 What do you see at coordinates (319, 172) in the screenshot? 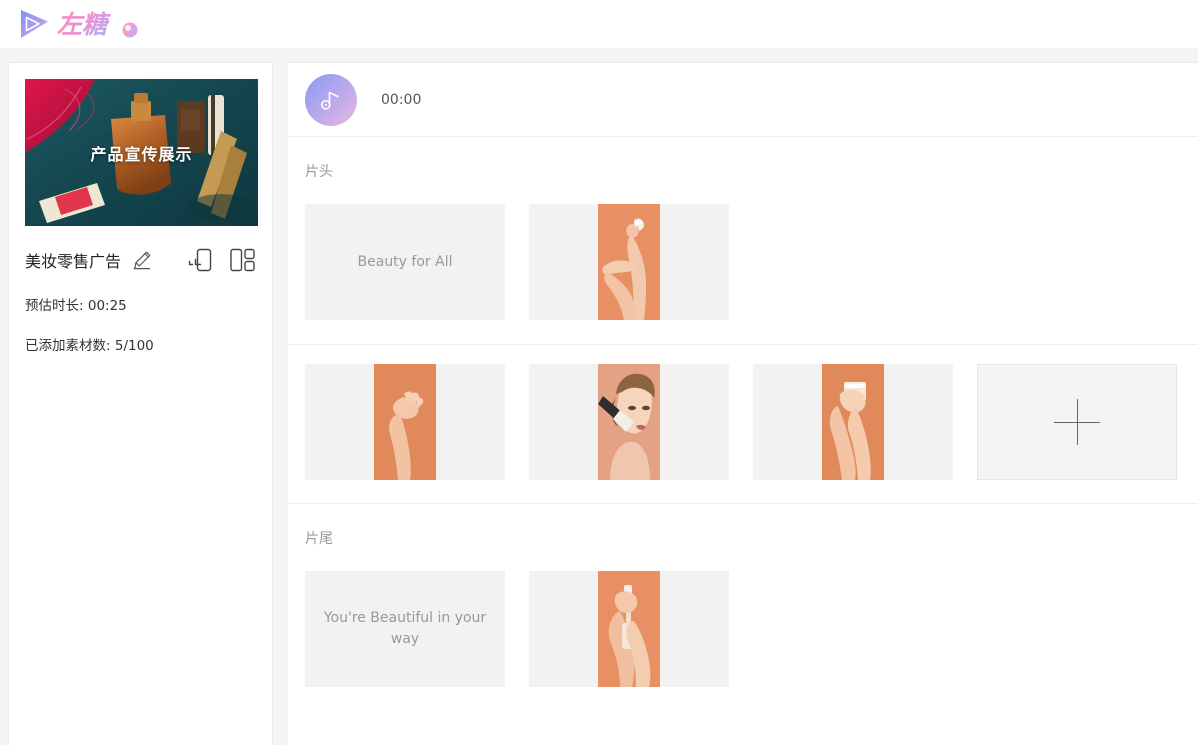
I see `section-title-opening: 片头` at bounding box center [319, 172].